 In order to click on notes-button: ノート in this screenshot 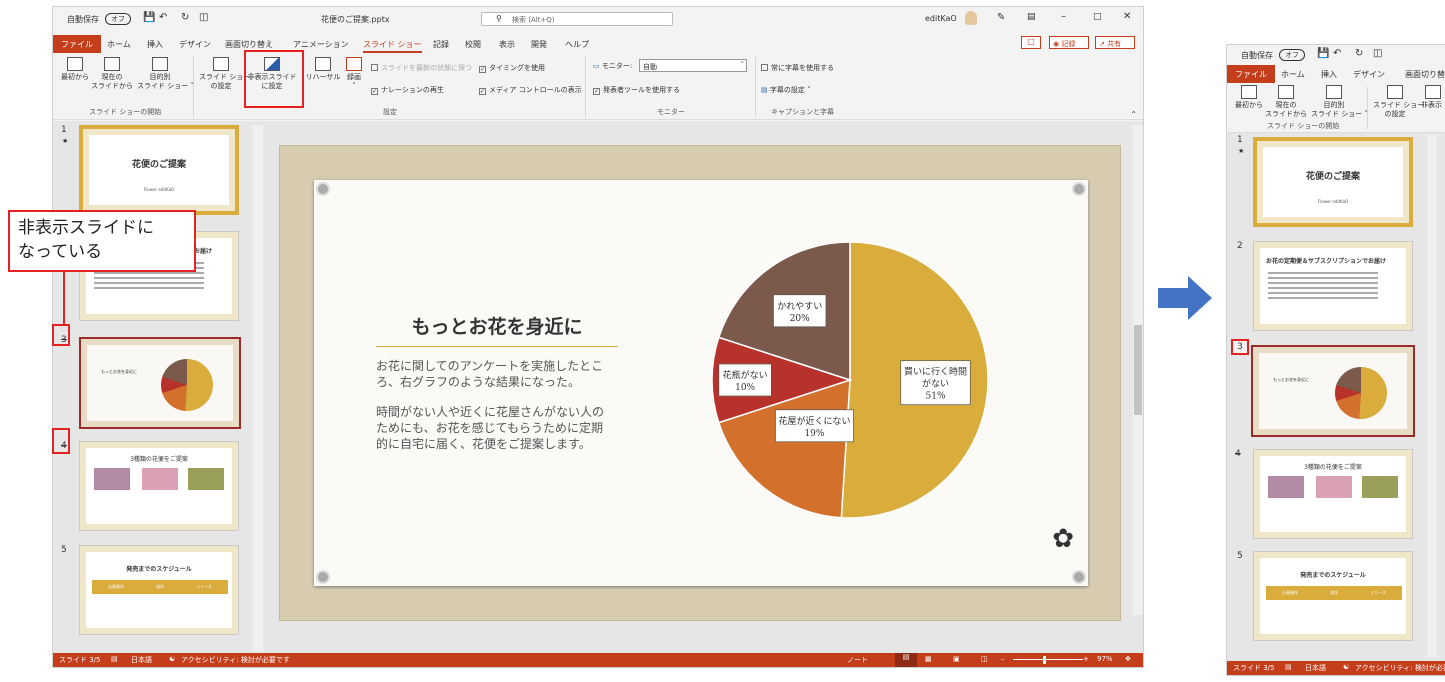, I will do `click(857, 660)`.